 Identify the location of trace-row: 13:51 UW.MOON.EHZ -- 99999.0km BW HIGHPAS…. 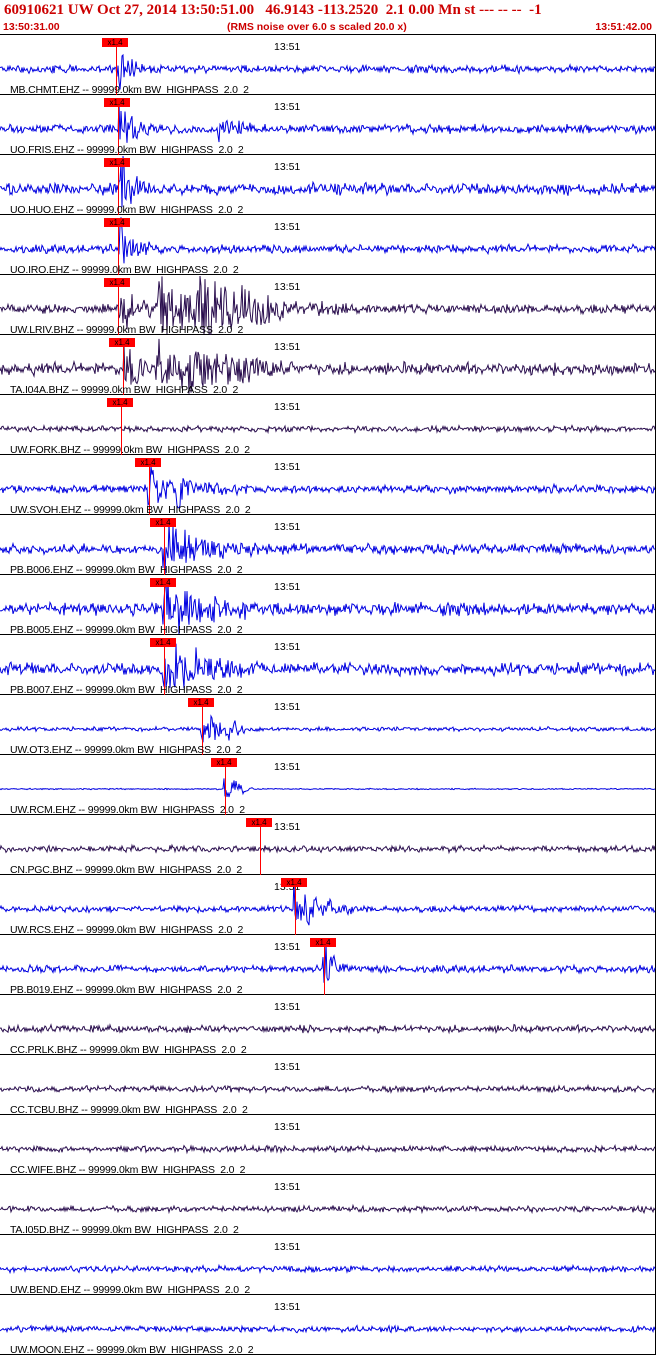
(328, 1325).